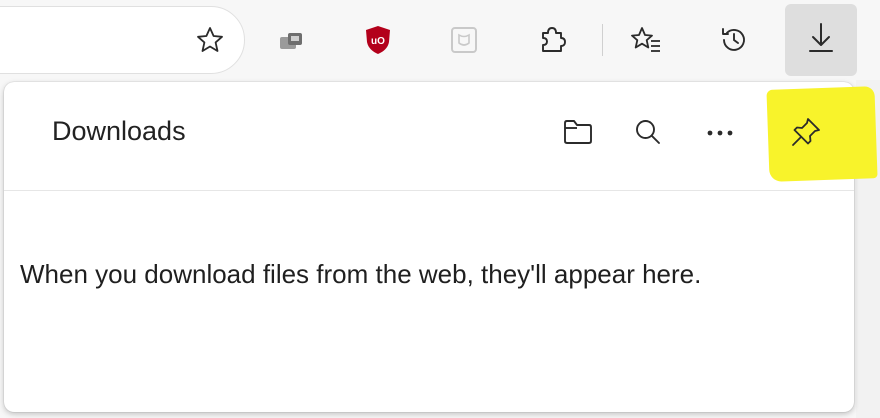  I want to click on downloads-button, so click(821, 40).